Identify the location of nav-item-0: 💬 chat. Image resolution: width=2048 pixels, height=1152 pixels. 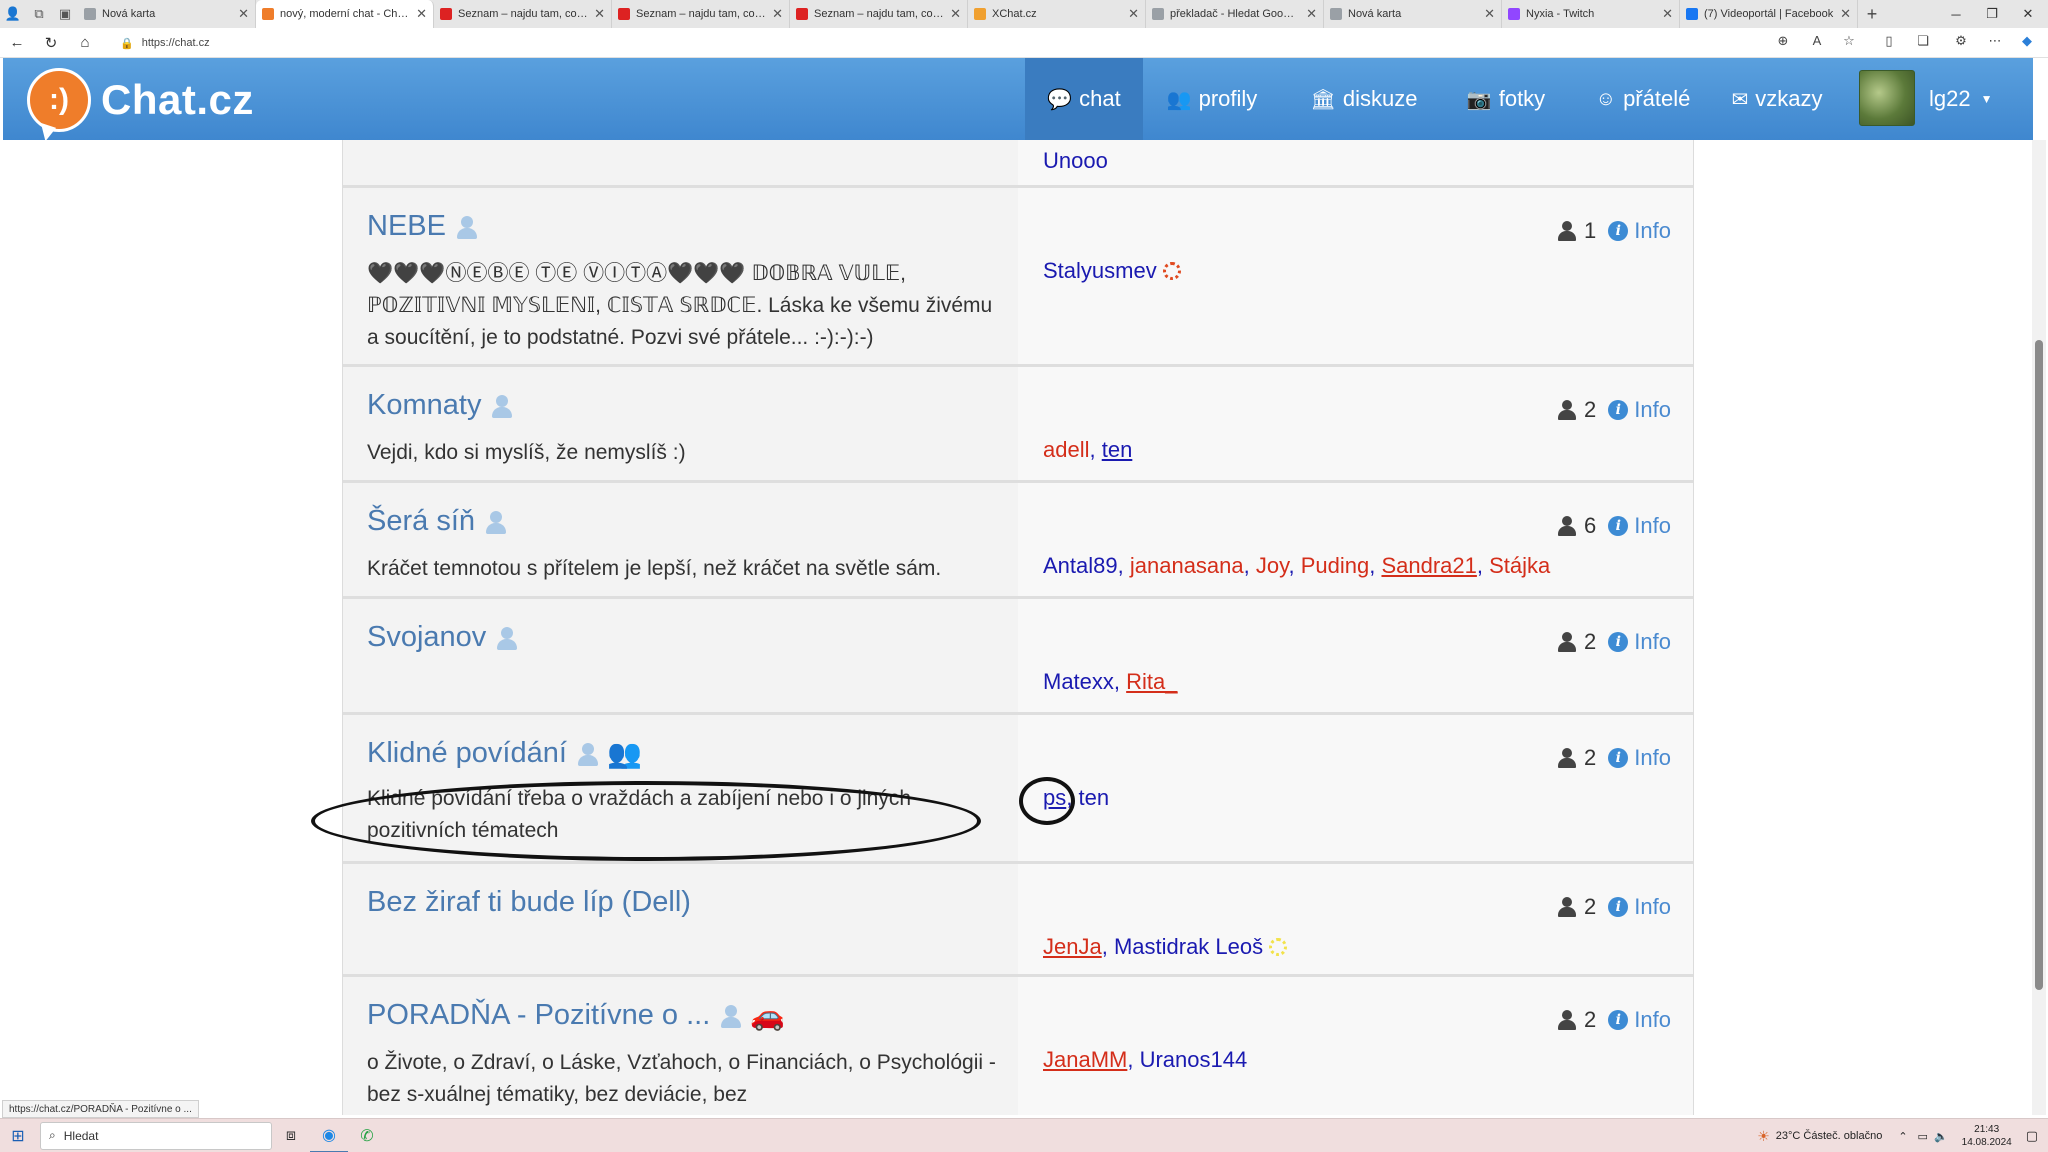
(1084, 99).